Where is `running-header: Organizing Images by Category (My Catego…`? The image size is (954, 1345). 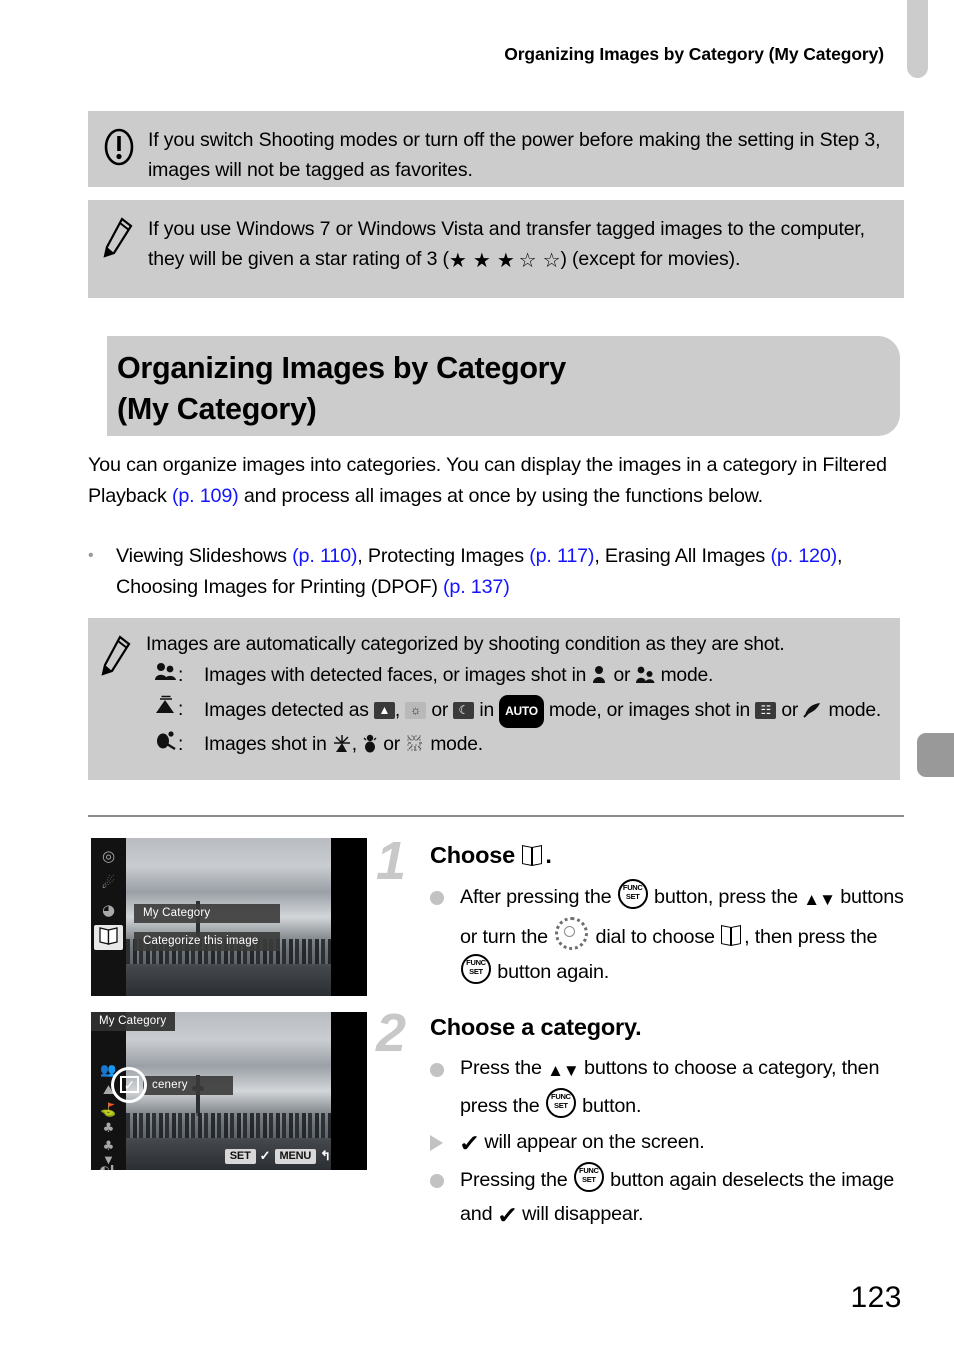
running-header: Organizing Images by Category (My Catego… is located at coordinates (694, 54).